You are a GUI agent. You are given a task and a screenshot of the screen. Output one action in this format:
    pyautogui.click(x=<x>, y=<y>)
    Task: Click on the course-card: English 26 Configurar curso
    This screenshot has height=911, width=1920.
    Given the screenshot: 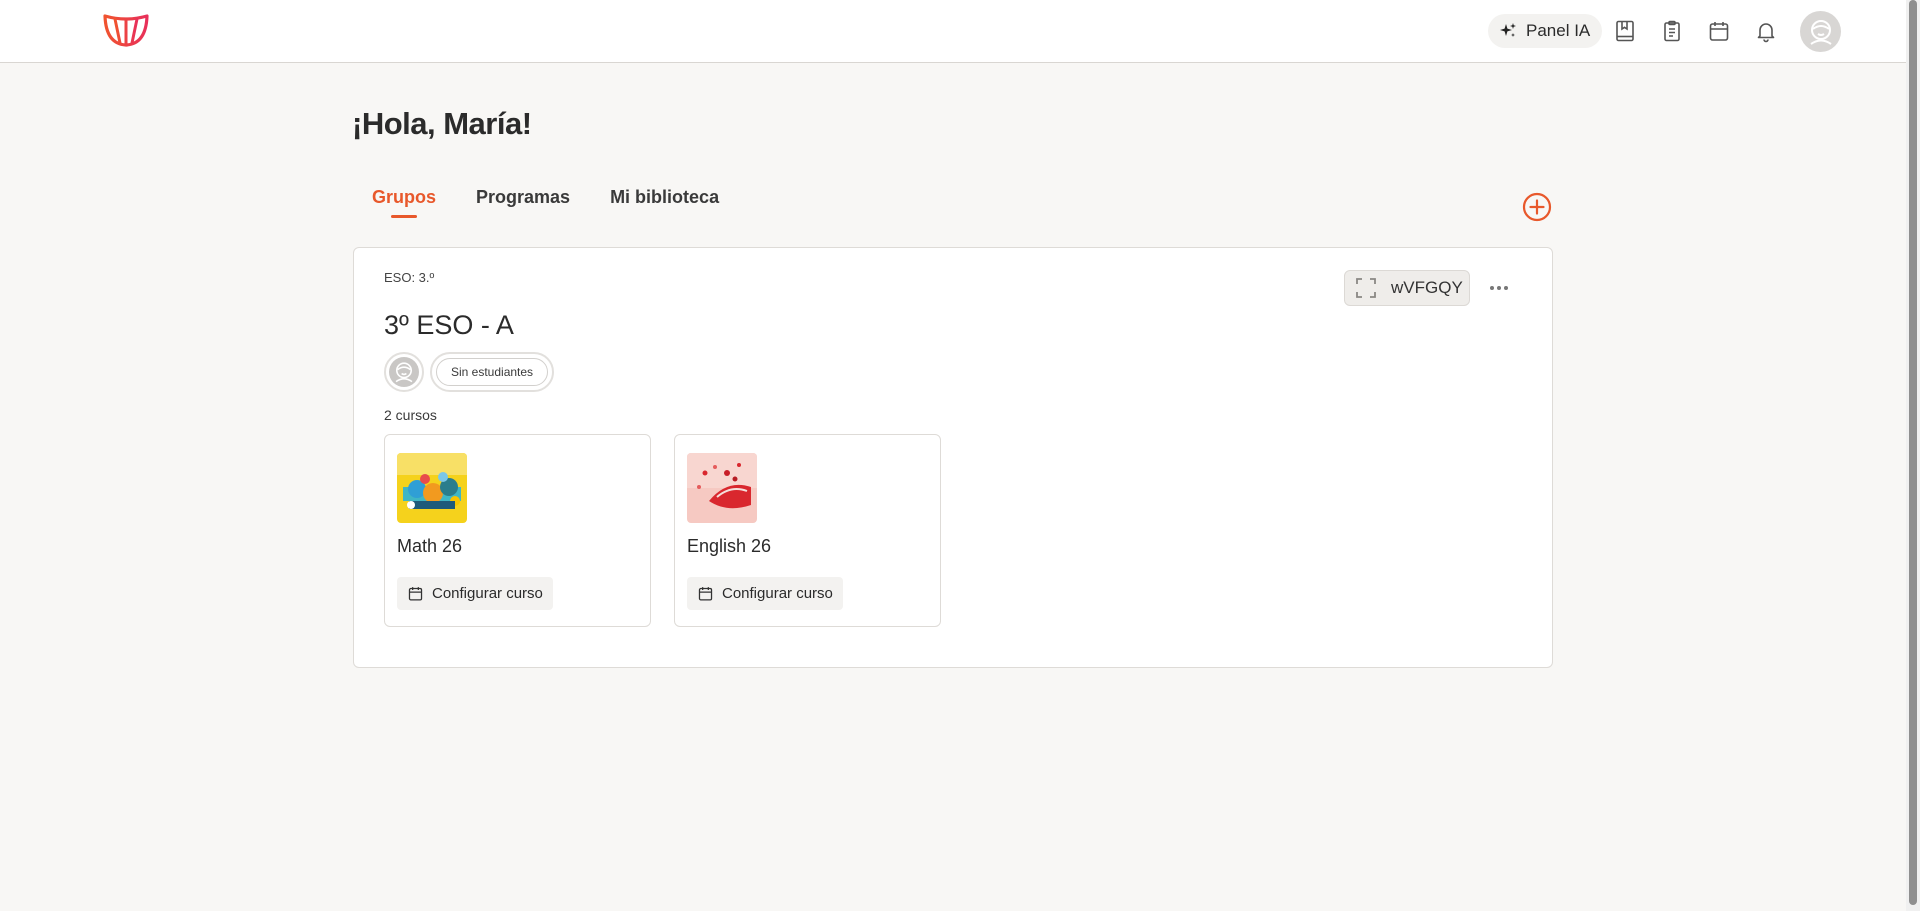 What is the action you would take?
    pyautogui.click(x=807, y=530)
    